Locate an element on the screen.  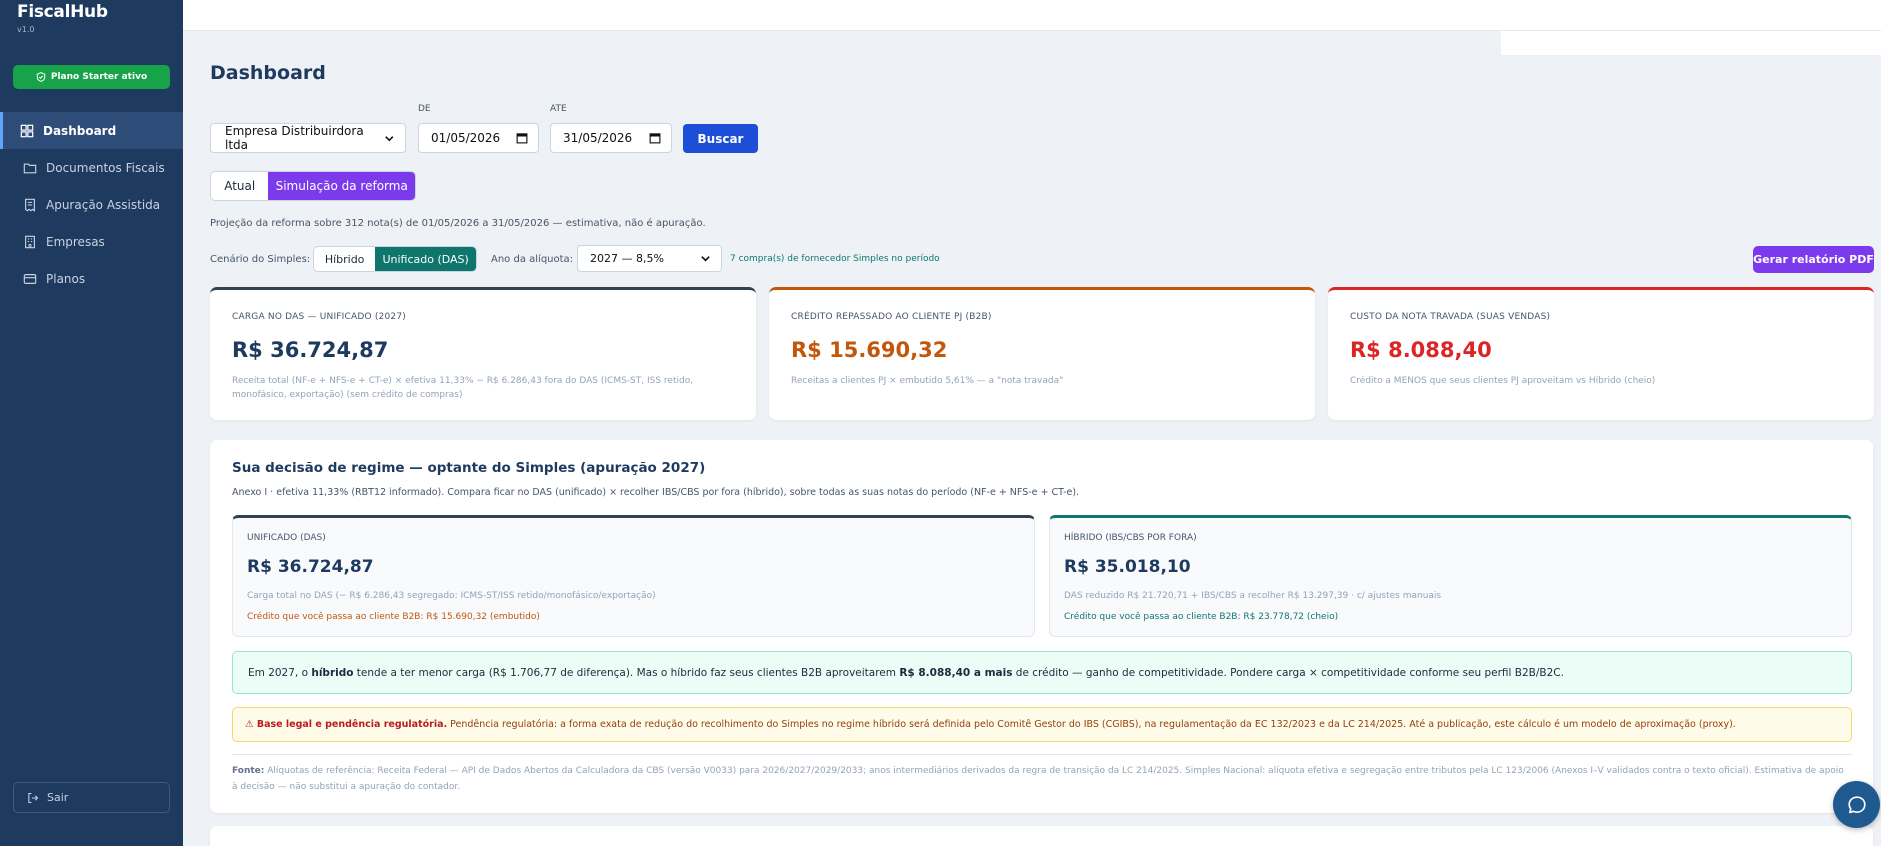
kpi-label: CUSTO DA NOTA TRAVADA (SUAS VENDAS) is located at coordinates (1450, 317).